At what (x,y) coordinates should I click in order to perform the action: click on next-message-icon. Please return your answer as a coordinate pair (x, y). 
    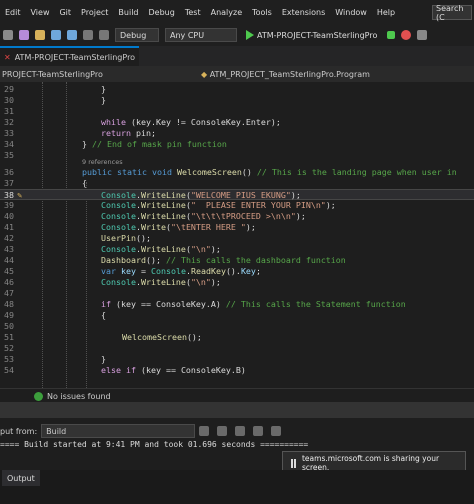
    Looking at the image, I should click on (240, 431).